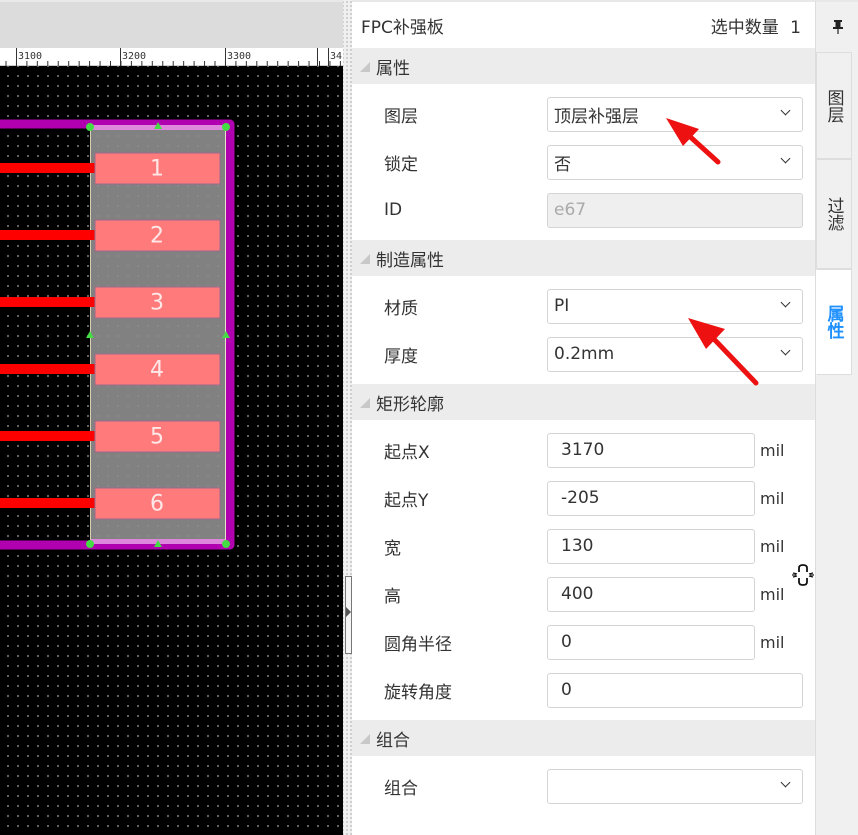 The image size is (858, 835). I want to click on material-select: PI, so click(675, 306).